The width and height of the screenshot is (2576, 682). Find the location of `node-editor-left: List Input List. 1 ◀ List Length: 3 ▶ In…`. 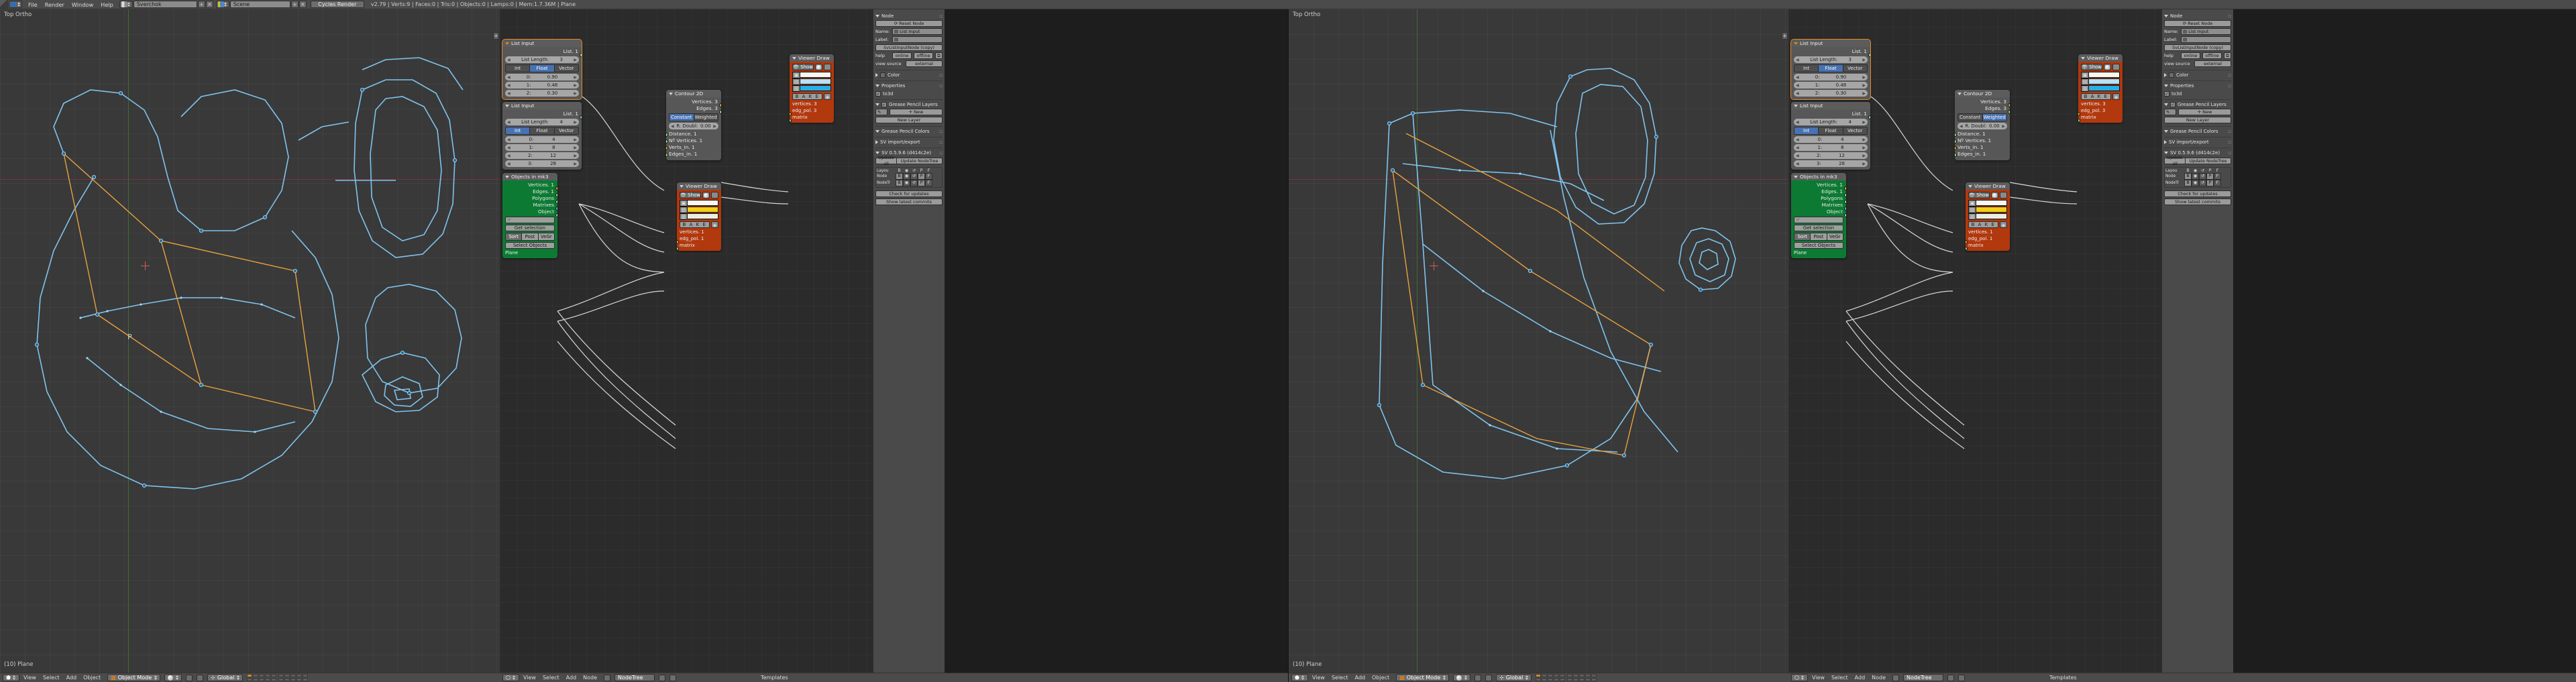

node-editor-left: List Input List. 1 ◀ List Length: 3 ▶ In… is located at coordinates (686, 341).